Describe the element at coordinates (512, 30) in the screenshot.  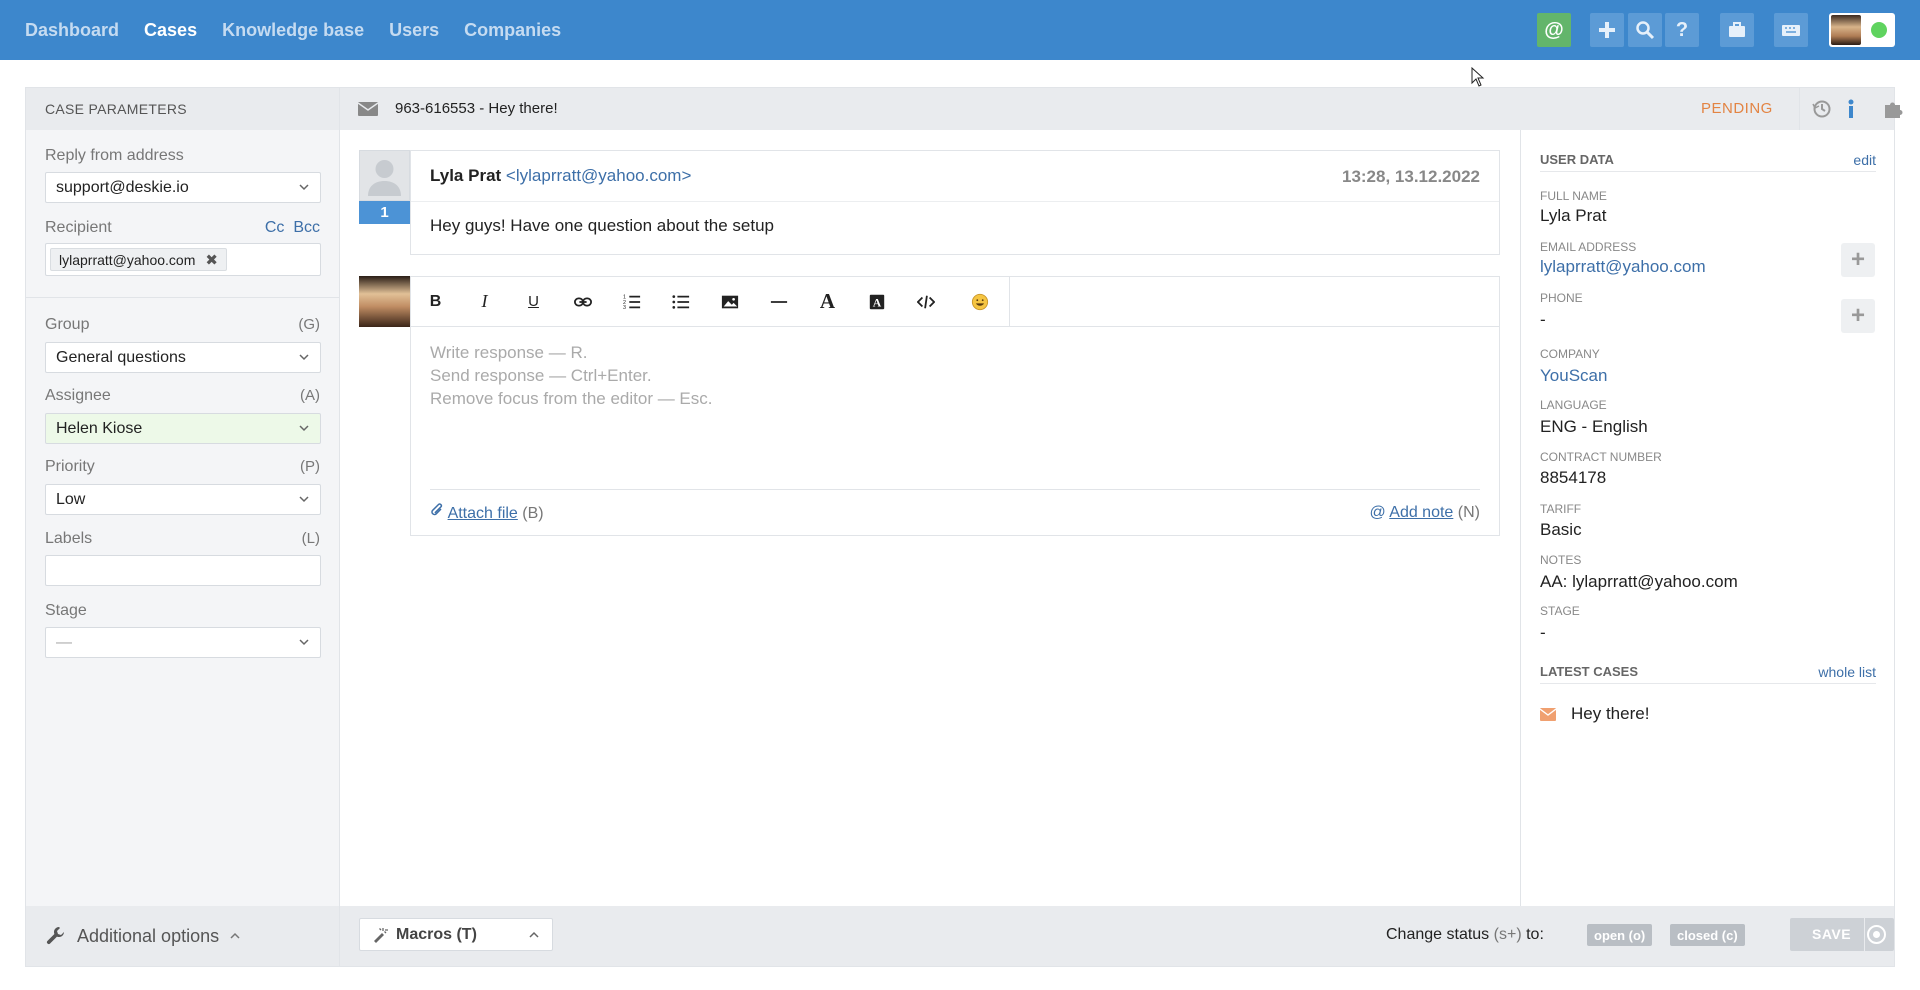
I see `nav-companies: Companies` at that location.